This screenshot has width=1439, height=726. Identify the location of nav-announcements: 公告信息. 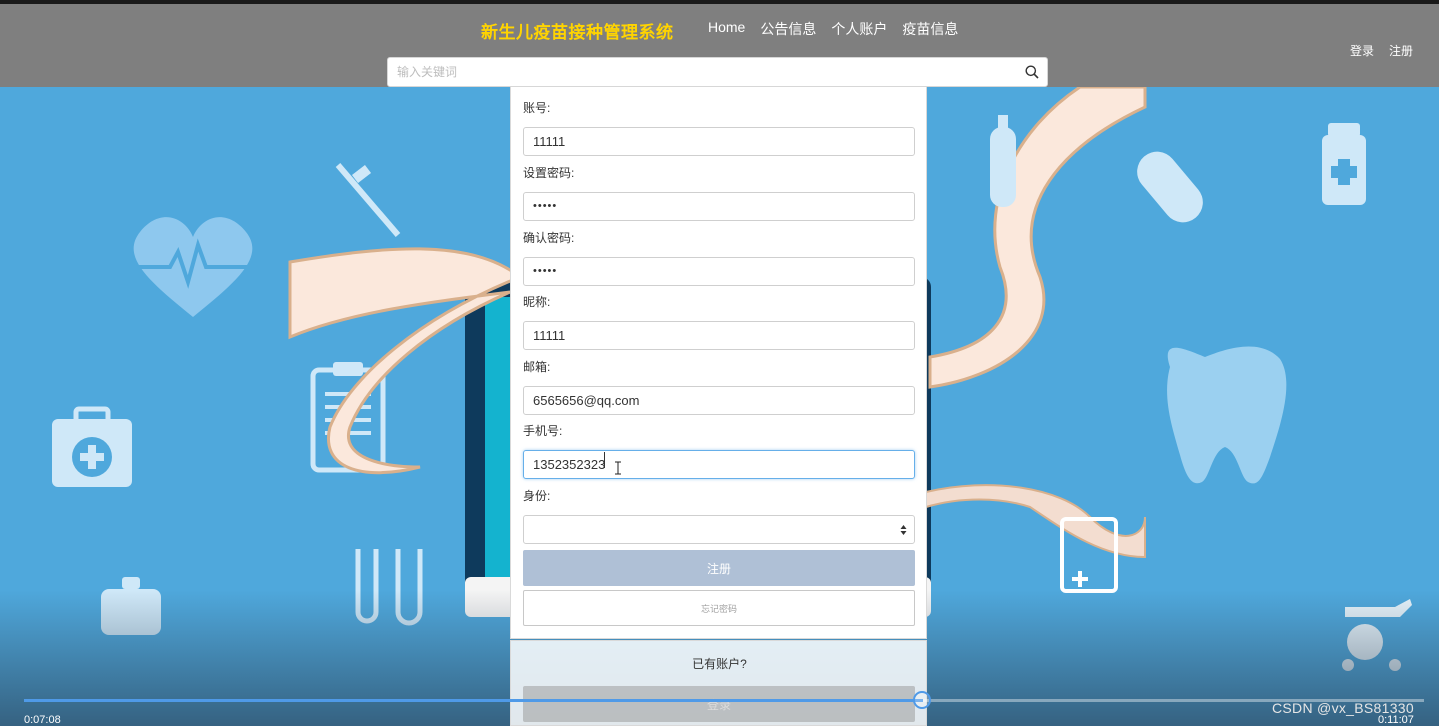
(788, 29).